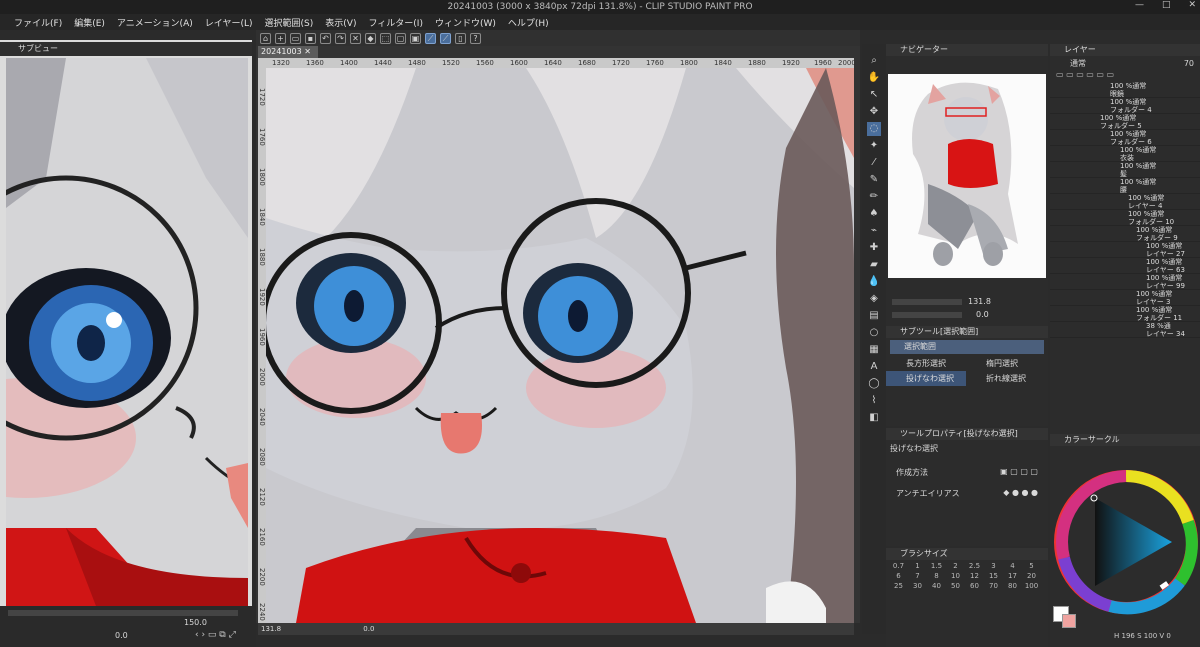 The width and height of the screenshot is (1200, 647). Describe the element at coordinates (1125, 154) in the screenshot. I see `layer-row: 100 %通常 衣装` at that location.